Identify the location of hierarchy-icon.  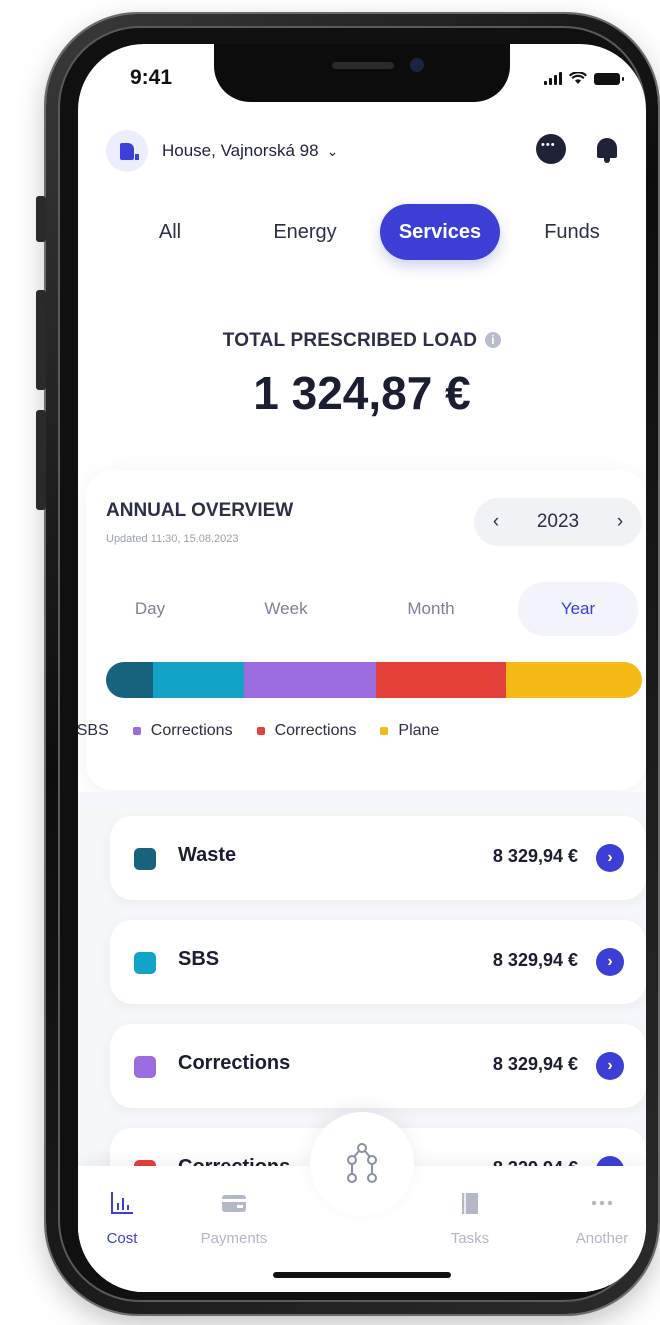
(362, 1163).